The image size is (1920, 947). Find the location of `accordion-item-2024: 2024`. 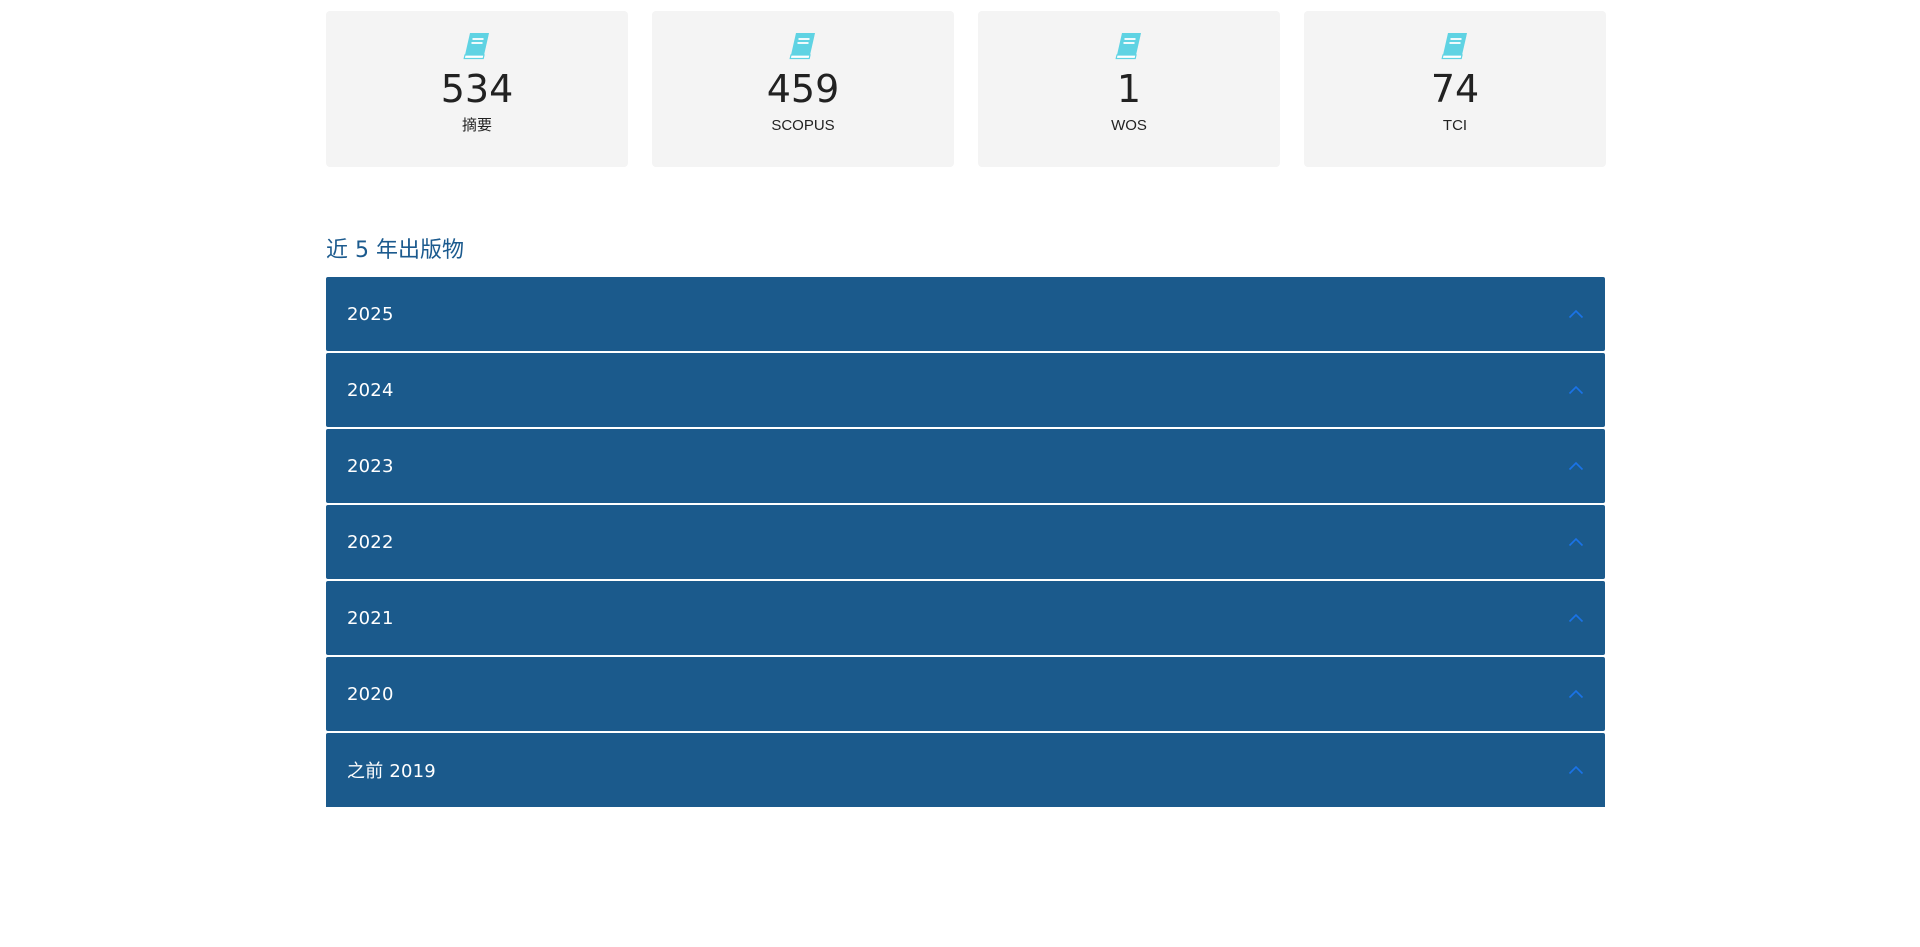

accordion-item-2024: 2024 is located at coordinates (965, 390).